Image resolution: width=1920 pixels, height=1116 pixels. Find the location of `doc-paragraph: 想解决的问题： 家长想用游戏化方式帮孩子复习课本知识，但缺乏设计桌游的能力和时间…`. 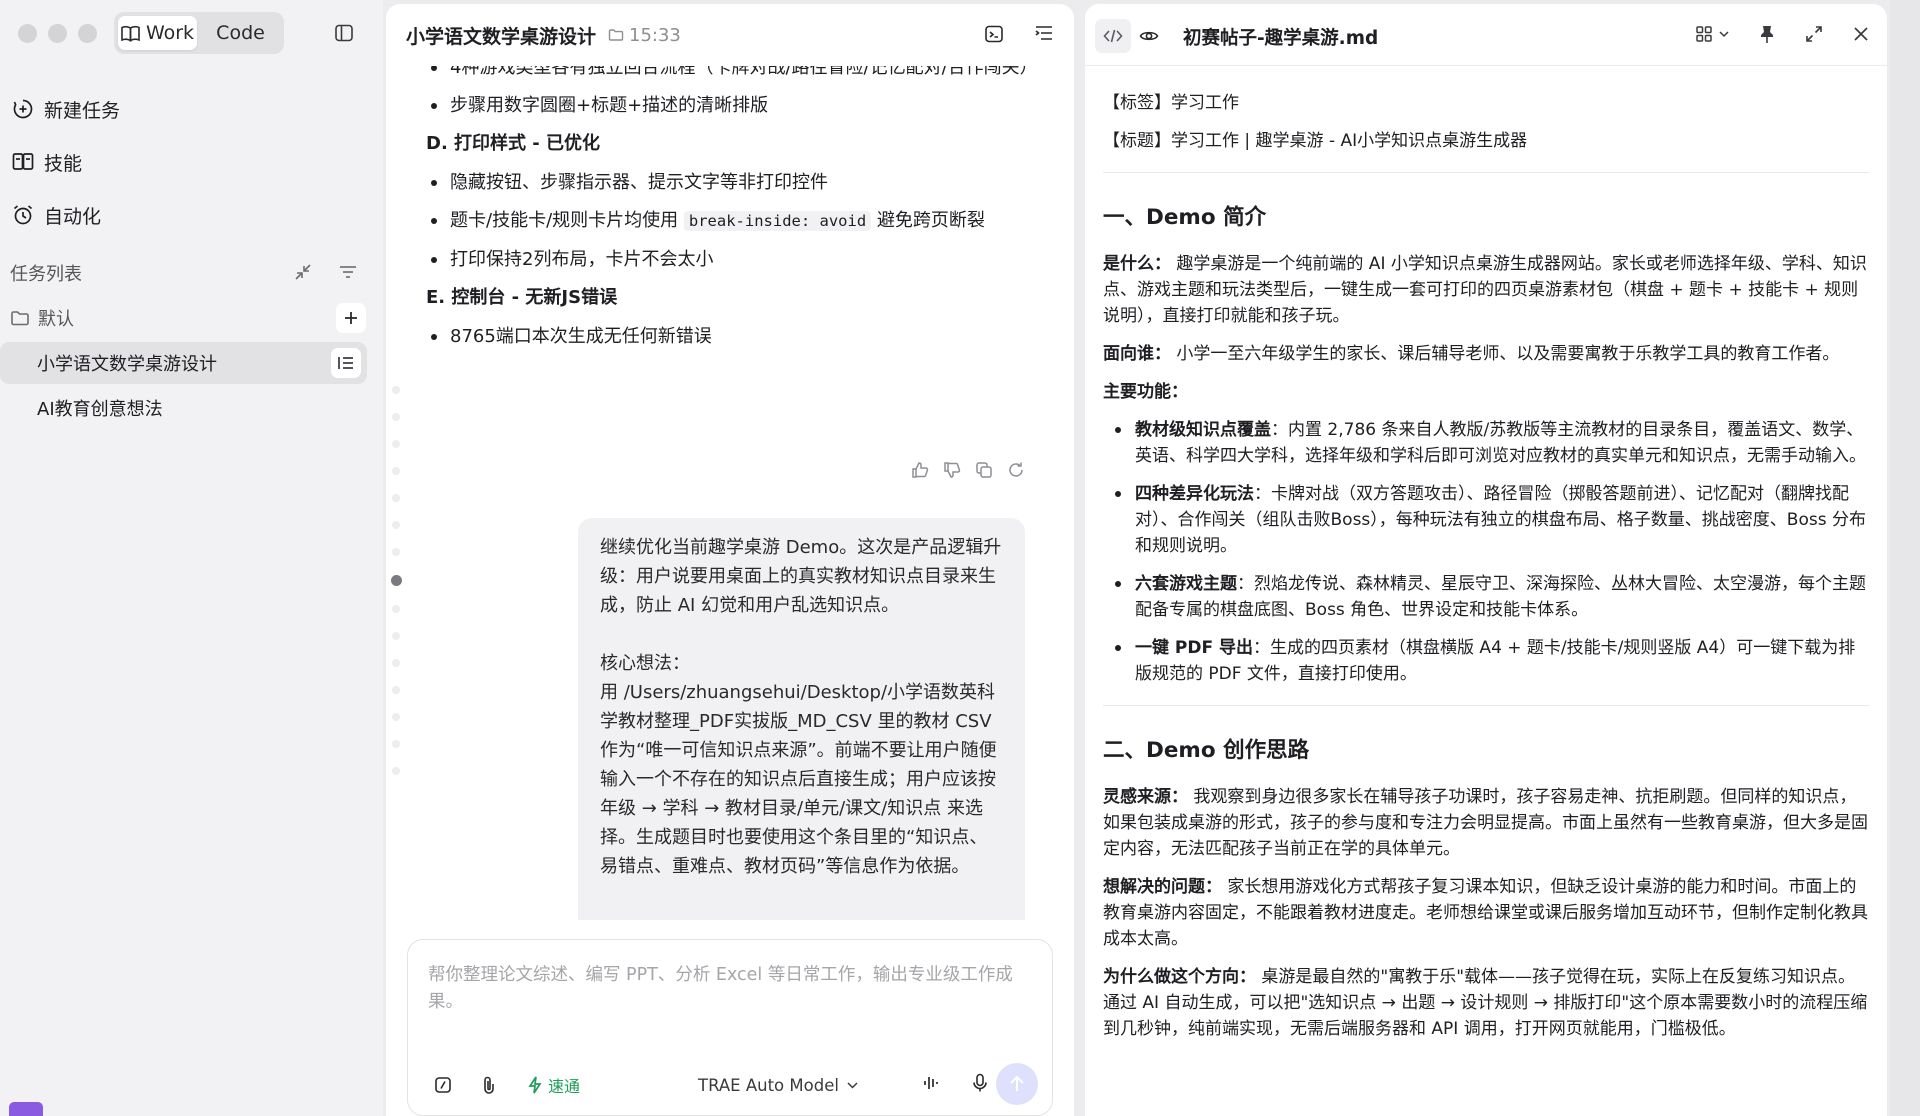

doc-paragraph: 想解决的问题： 家长想用游戏化方式帮孩子复习课本知识，但缺乏设计桌游的能力和时间… is located at coordinates (1485, 913).